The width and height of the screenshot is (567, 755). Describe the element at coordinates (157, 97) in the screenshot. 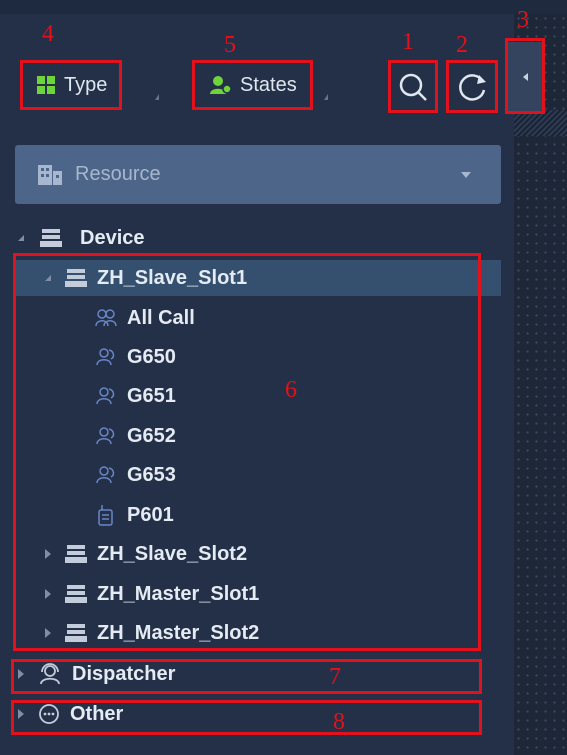

I see `type-dropdown-arrow` at that location.